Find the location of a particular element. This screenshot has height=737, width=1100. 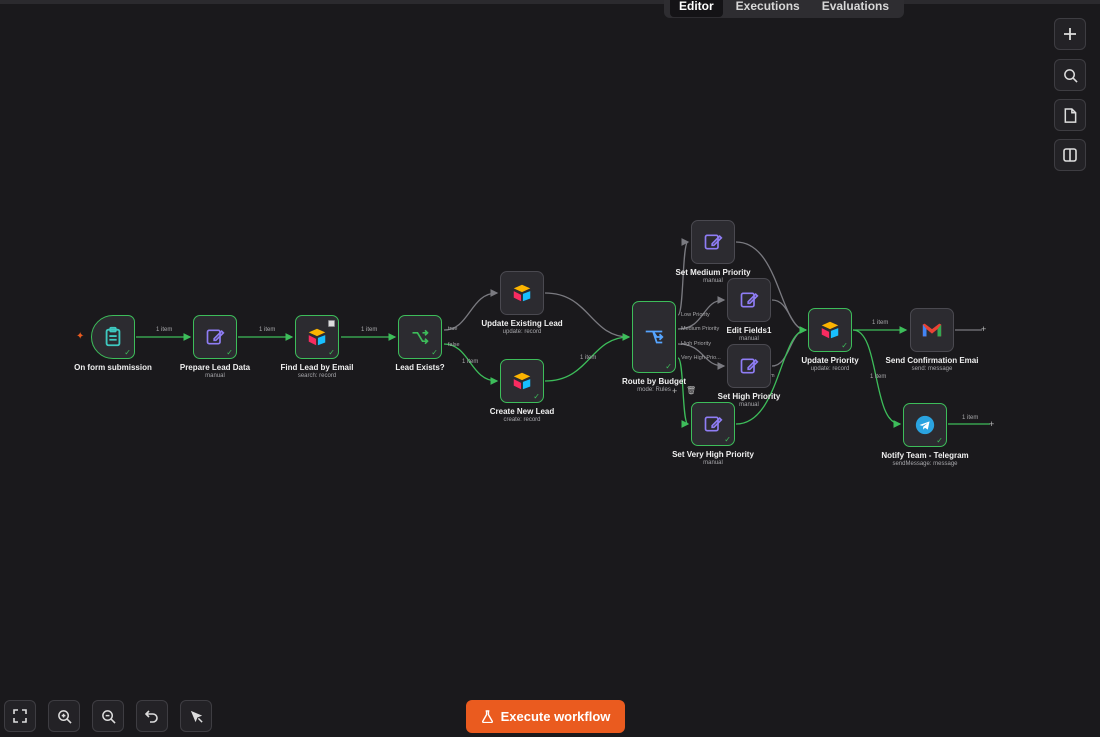

flask-icon is located at coordinates (487, 716).